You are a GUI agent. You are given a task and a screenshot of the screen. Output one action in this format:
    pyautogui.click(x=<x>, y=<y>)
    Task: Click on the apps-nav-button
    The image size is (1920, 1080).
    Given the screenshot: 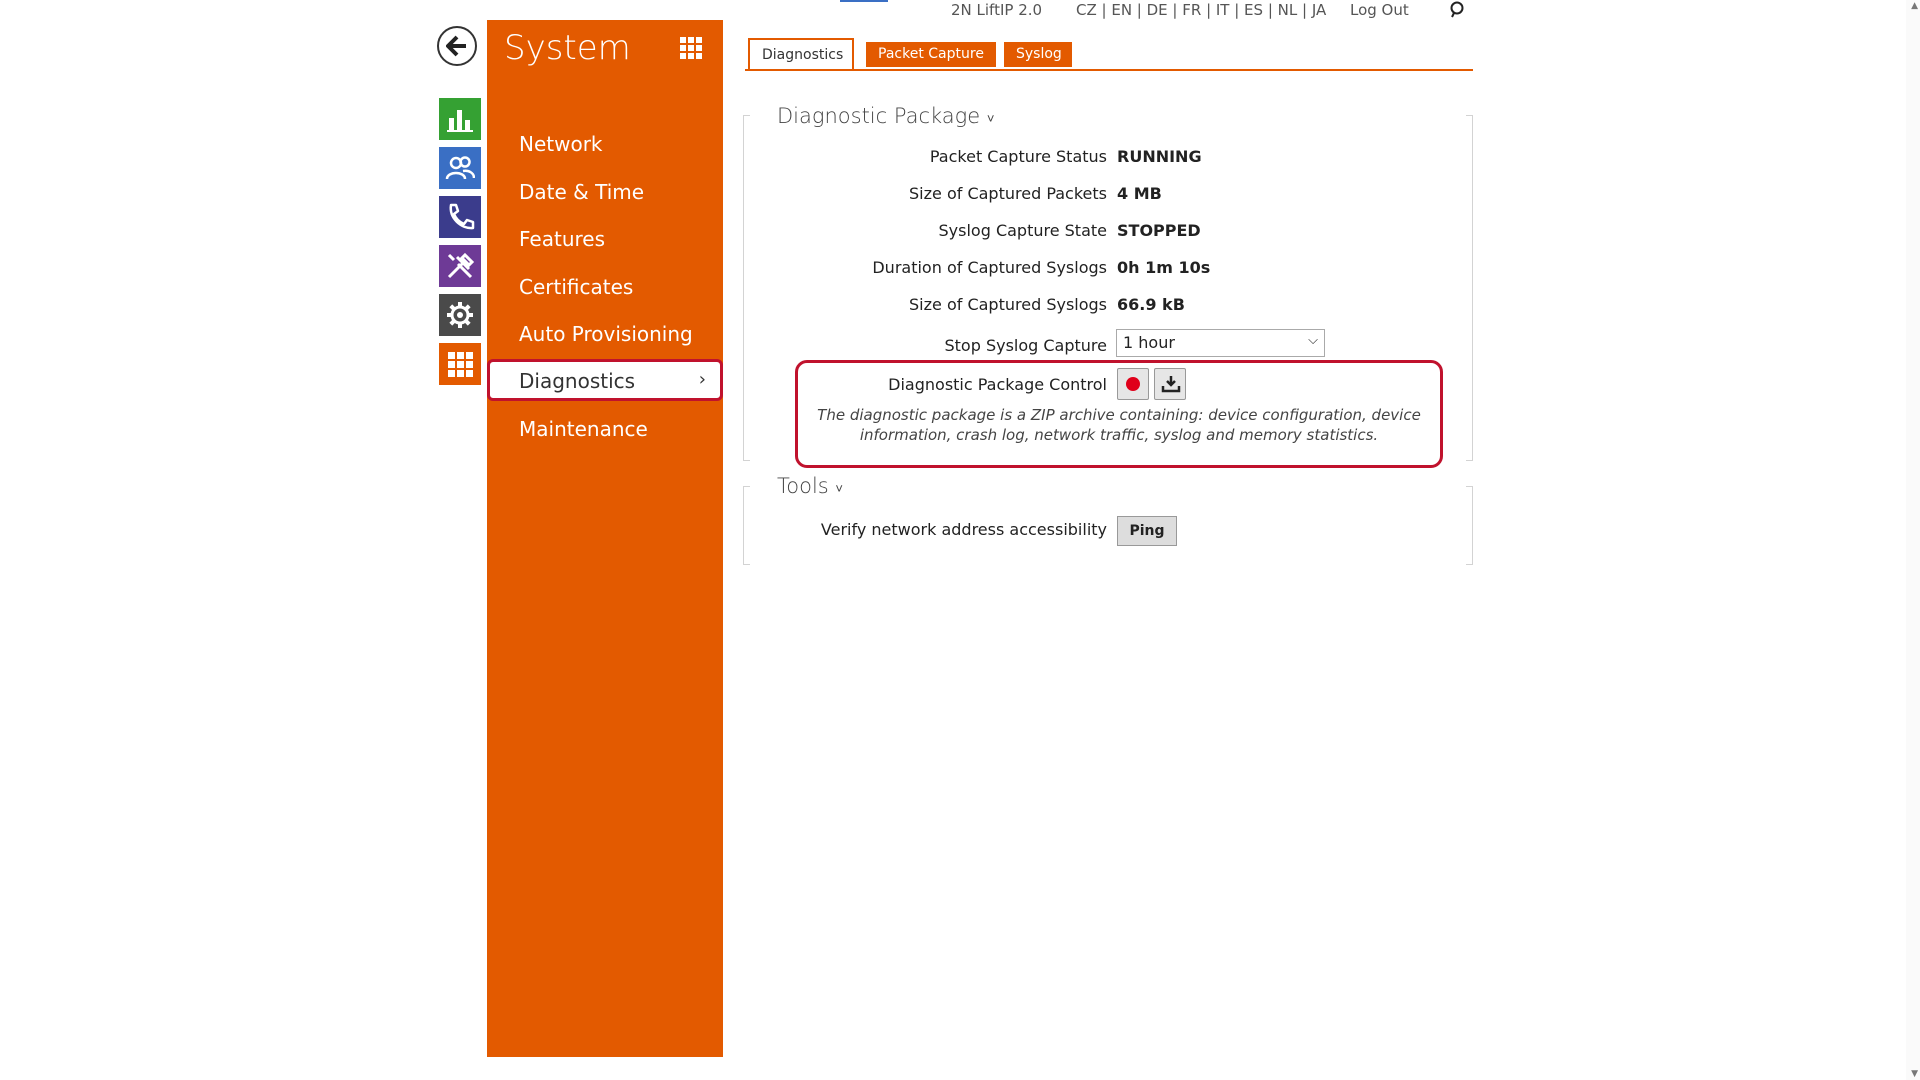 What is the action you would take?
    pyautogui.click(x=460, y=364)
    